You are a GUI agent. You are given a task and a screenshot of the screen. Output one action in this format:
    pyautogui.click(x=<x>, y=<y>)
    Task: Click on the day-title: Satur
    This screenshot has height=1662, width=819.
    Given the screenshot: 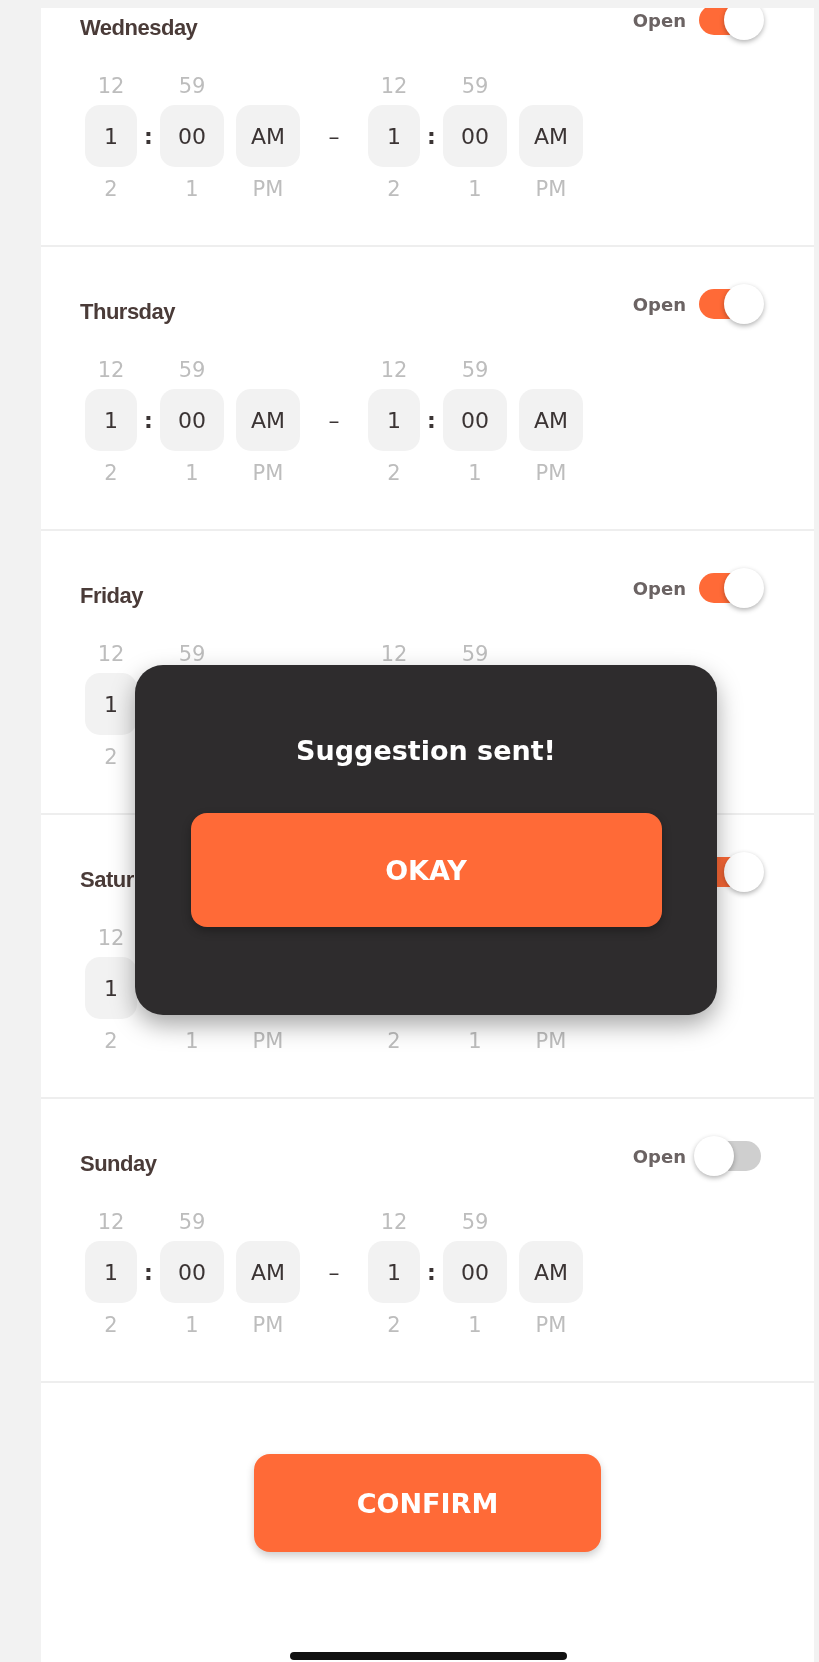 What is the action you would take?
    pyautogui.click(x=107, y=880)
    